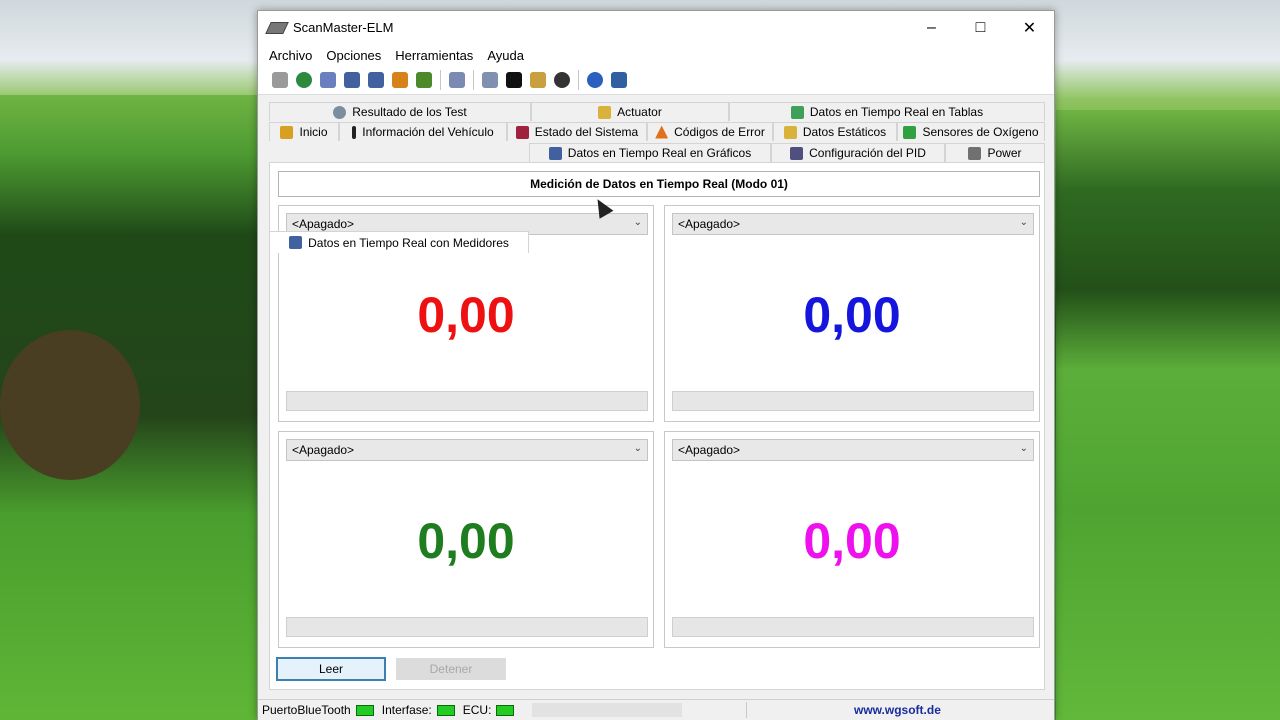 This screenshot has height=720, width=1280. What do you see at coordinates (797, 153) in the screenshot?
I see `config-icon` at bounding box center [797, 153].